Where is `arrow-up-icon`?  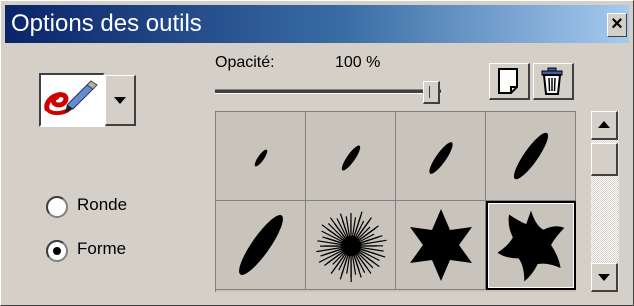
arrow-up-icon is located at coordinates (604, 124).